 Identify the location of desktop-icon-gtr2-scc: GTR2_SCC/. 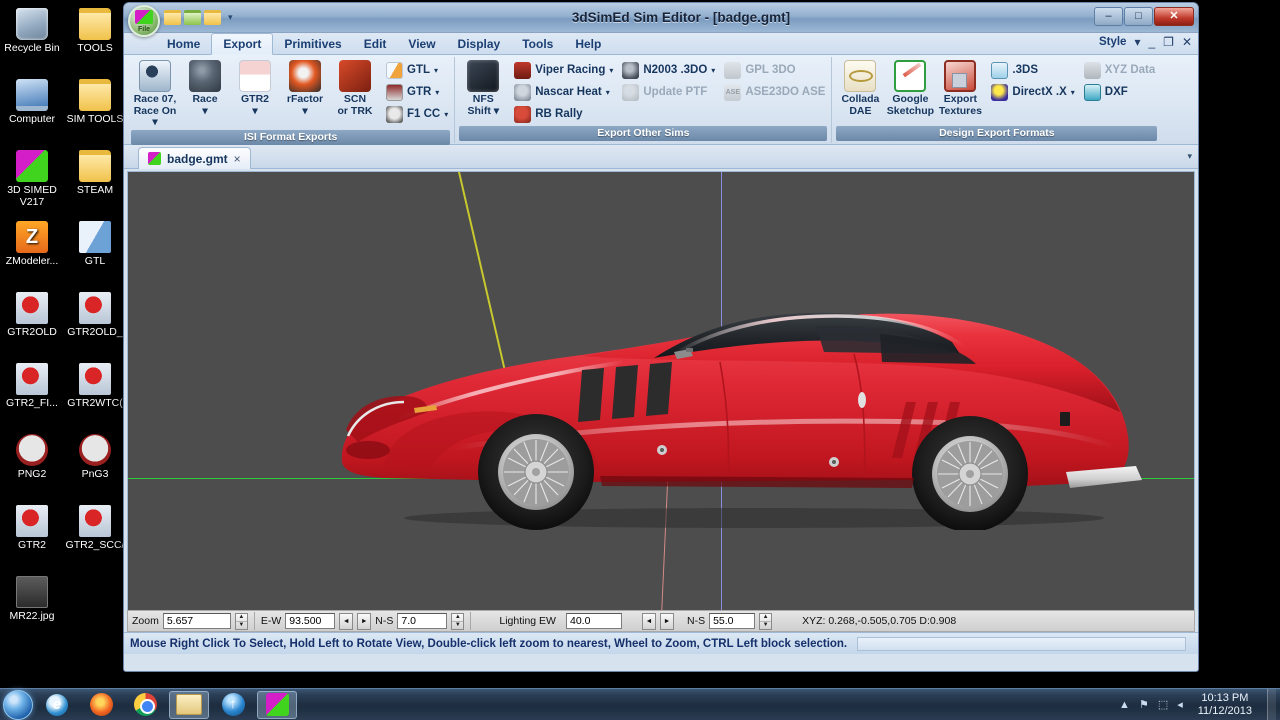
(95, 528).